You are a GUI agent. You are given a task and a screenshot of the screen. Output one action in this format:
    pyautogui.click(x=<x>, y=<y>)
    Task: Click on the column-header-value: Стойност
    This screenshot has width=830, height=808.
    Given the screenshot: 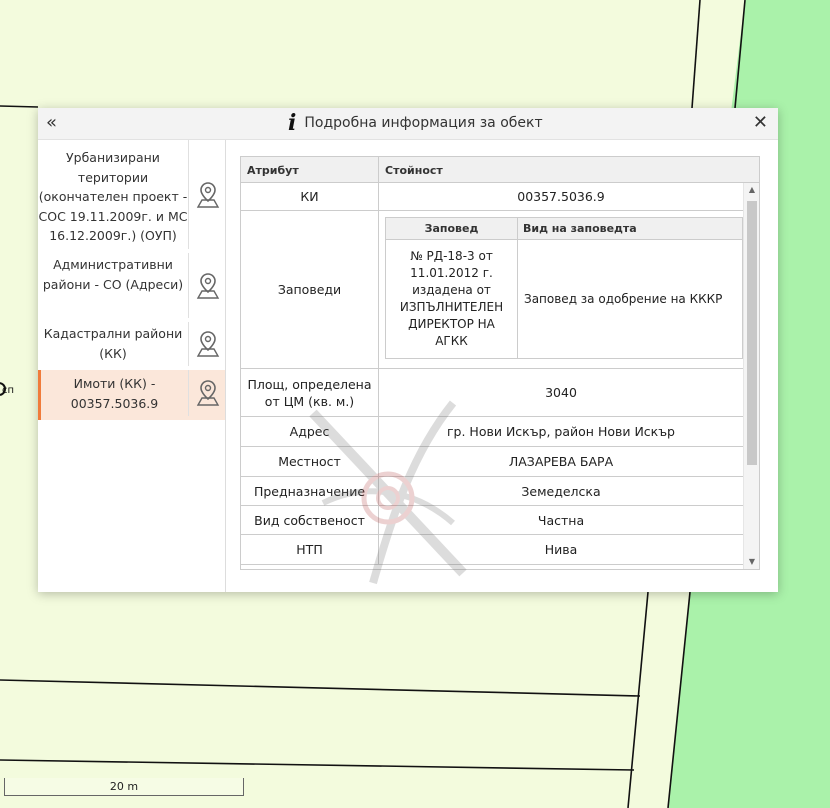 What is the action you would take?
    pyautogui.click(x=414, y=170)
    